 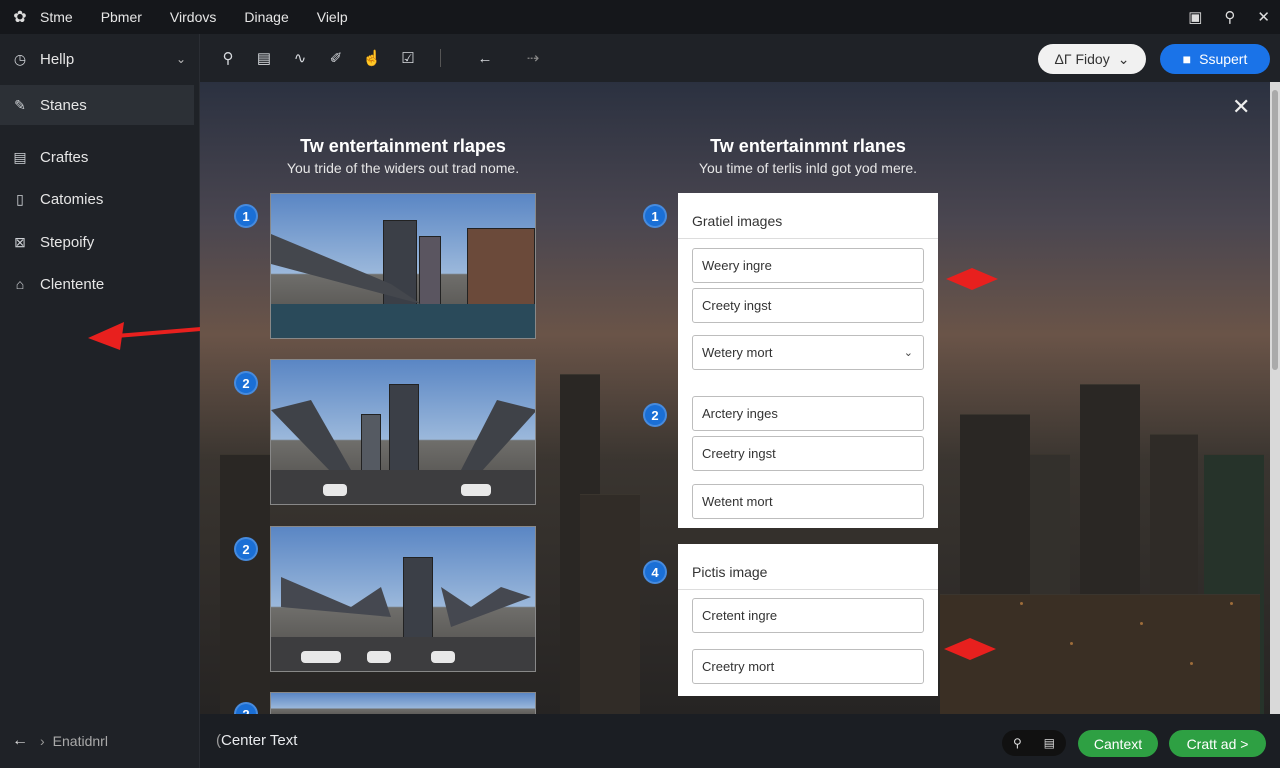 I want to click on sidebar-item-label: Clentente, so click(x=72, y=284).